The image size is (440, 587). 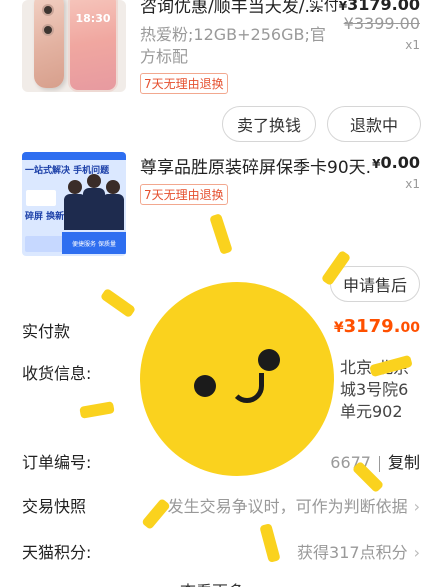 What do you see at coordinates (74, 156) in the screenshot?
I see `thumbnail-header-bar` at bounding box center [74, 156].